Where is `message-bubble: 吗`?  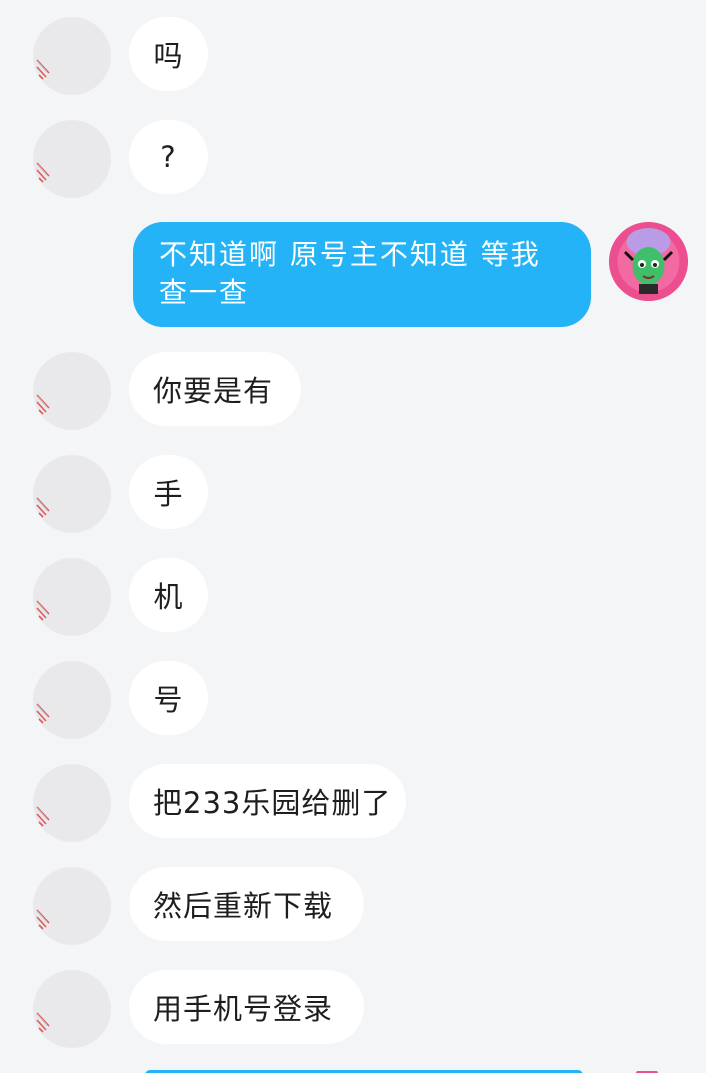 message-bubble: 吗 is located at coordinates (168, 54).